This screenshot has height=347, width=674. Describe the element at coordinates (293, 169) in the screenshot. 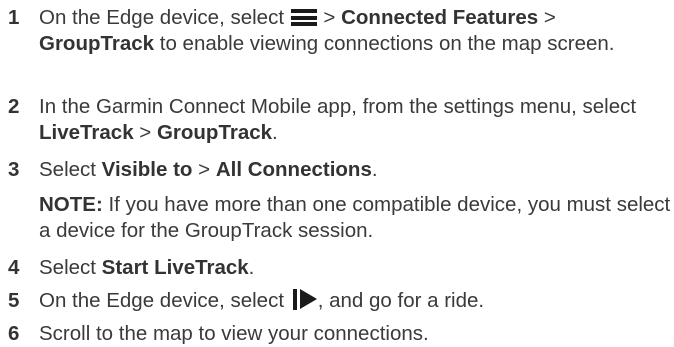

I see `bold-term: All Connections` at that location.